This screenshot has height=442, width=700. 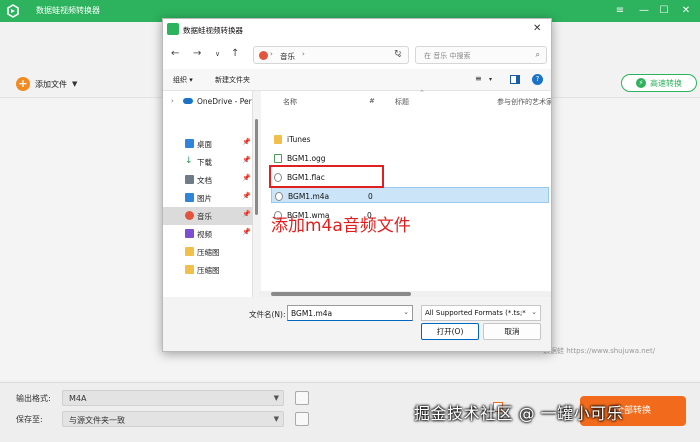 What do you see at coordinates (326, 176) in the screenshot?
I see `highlight-box` at bounding box center [326, 176].